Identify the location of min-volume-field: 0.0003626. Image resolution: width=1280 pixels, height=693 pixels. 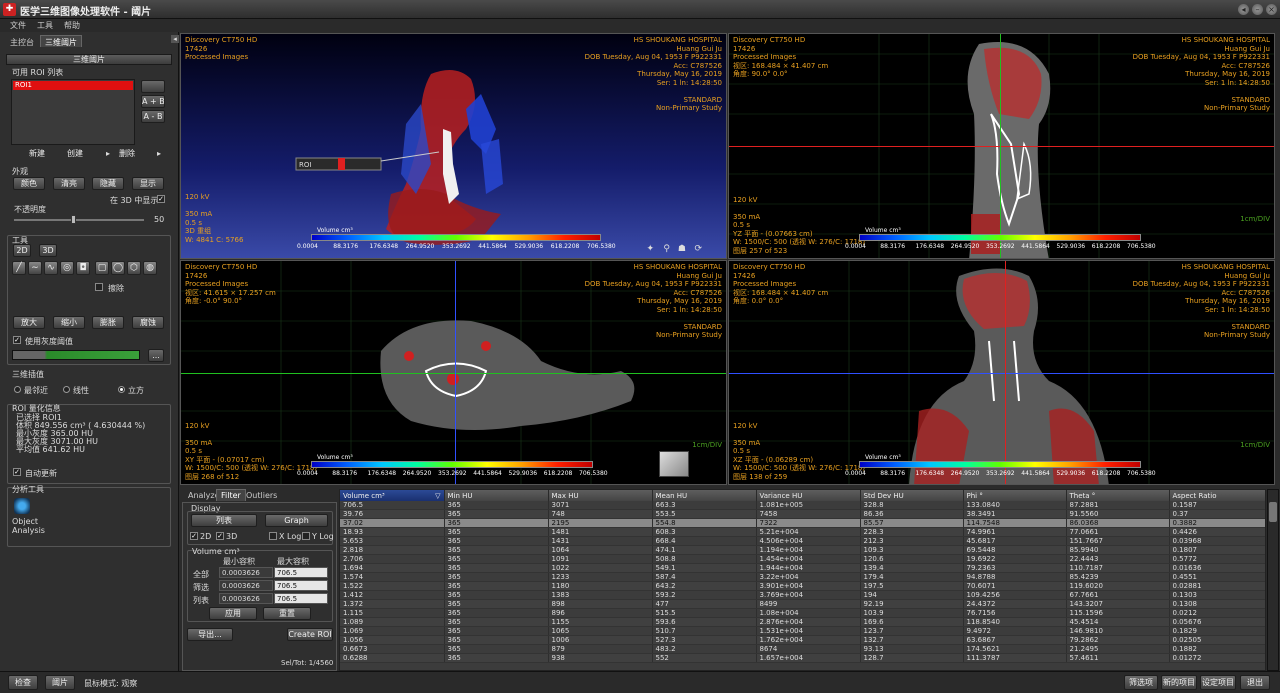
(246, 572).